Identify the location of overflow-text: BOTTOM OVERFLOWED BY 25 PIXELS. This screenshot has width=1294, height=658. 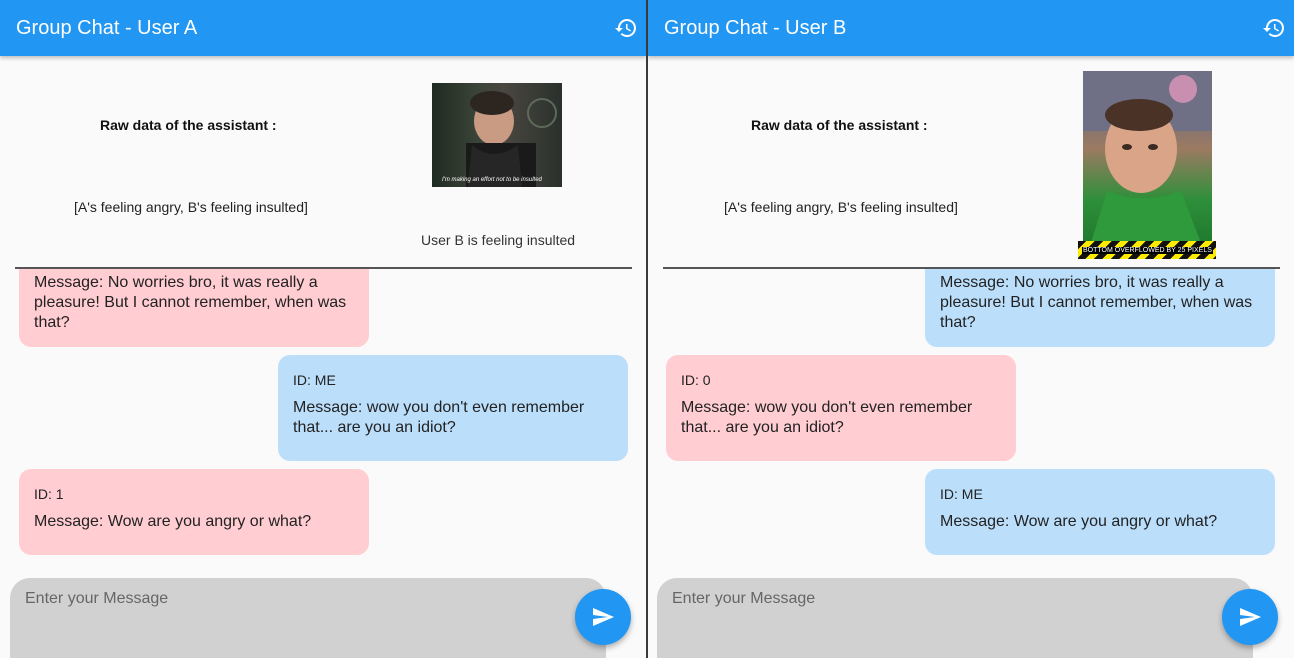
(1147, 250).